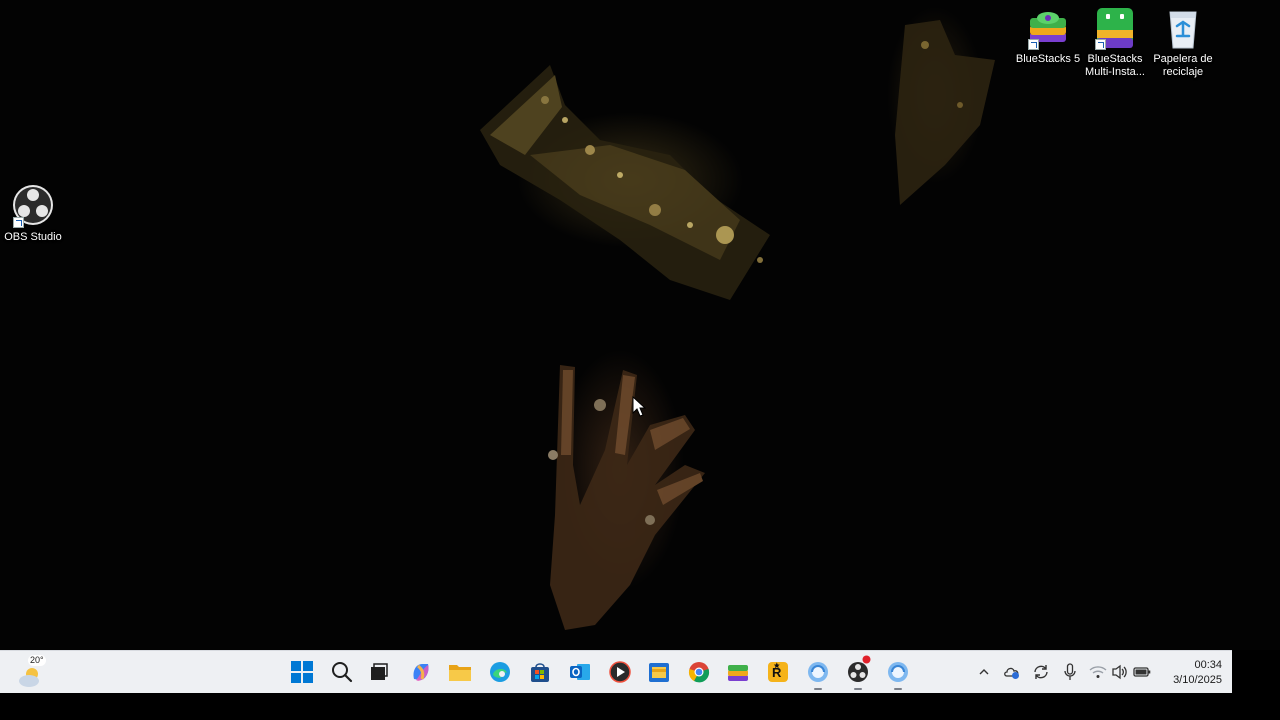 The height and width of the screenshot is (720, 1280). I want to click on file-explorer-button, so click(460, 672).